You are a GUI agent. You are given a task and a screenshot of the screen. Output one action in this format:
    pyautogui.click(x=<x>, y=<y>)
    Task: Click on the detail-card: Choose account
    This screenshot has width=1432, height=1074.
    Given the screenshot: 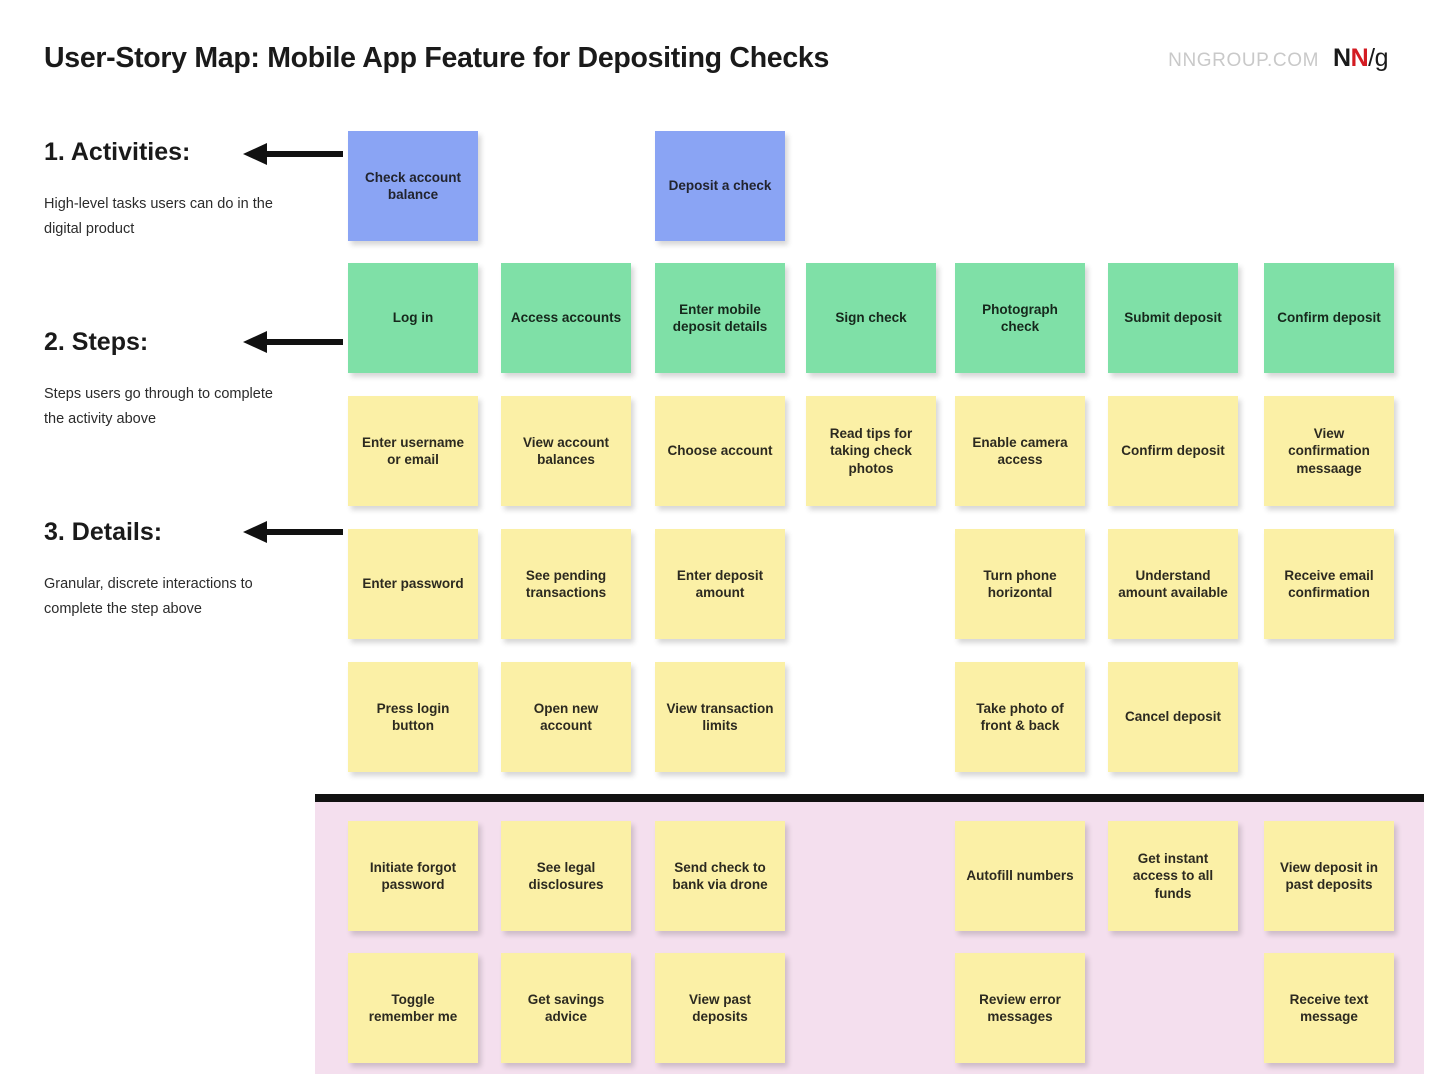 What is the action you would take?
    pyautogui.click(x=720, y=451)
    